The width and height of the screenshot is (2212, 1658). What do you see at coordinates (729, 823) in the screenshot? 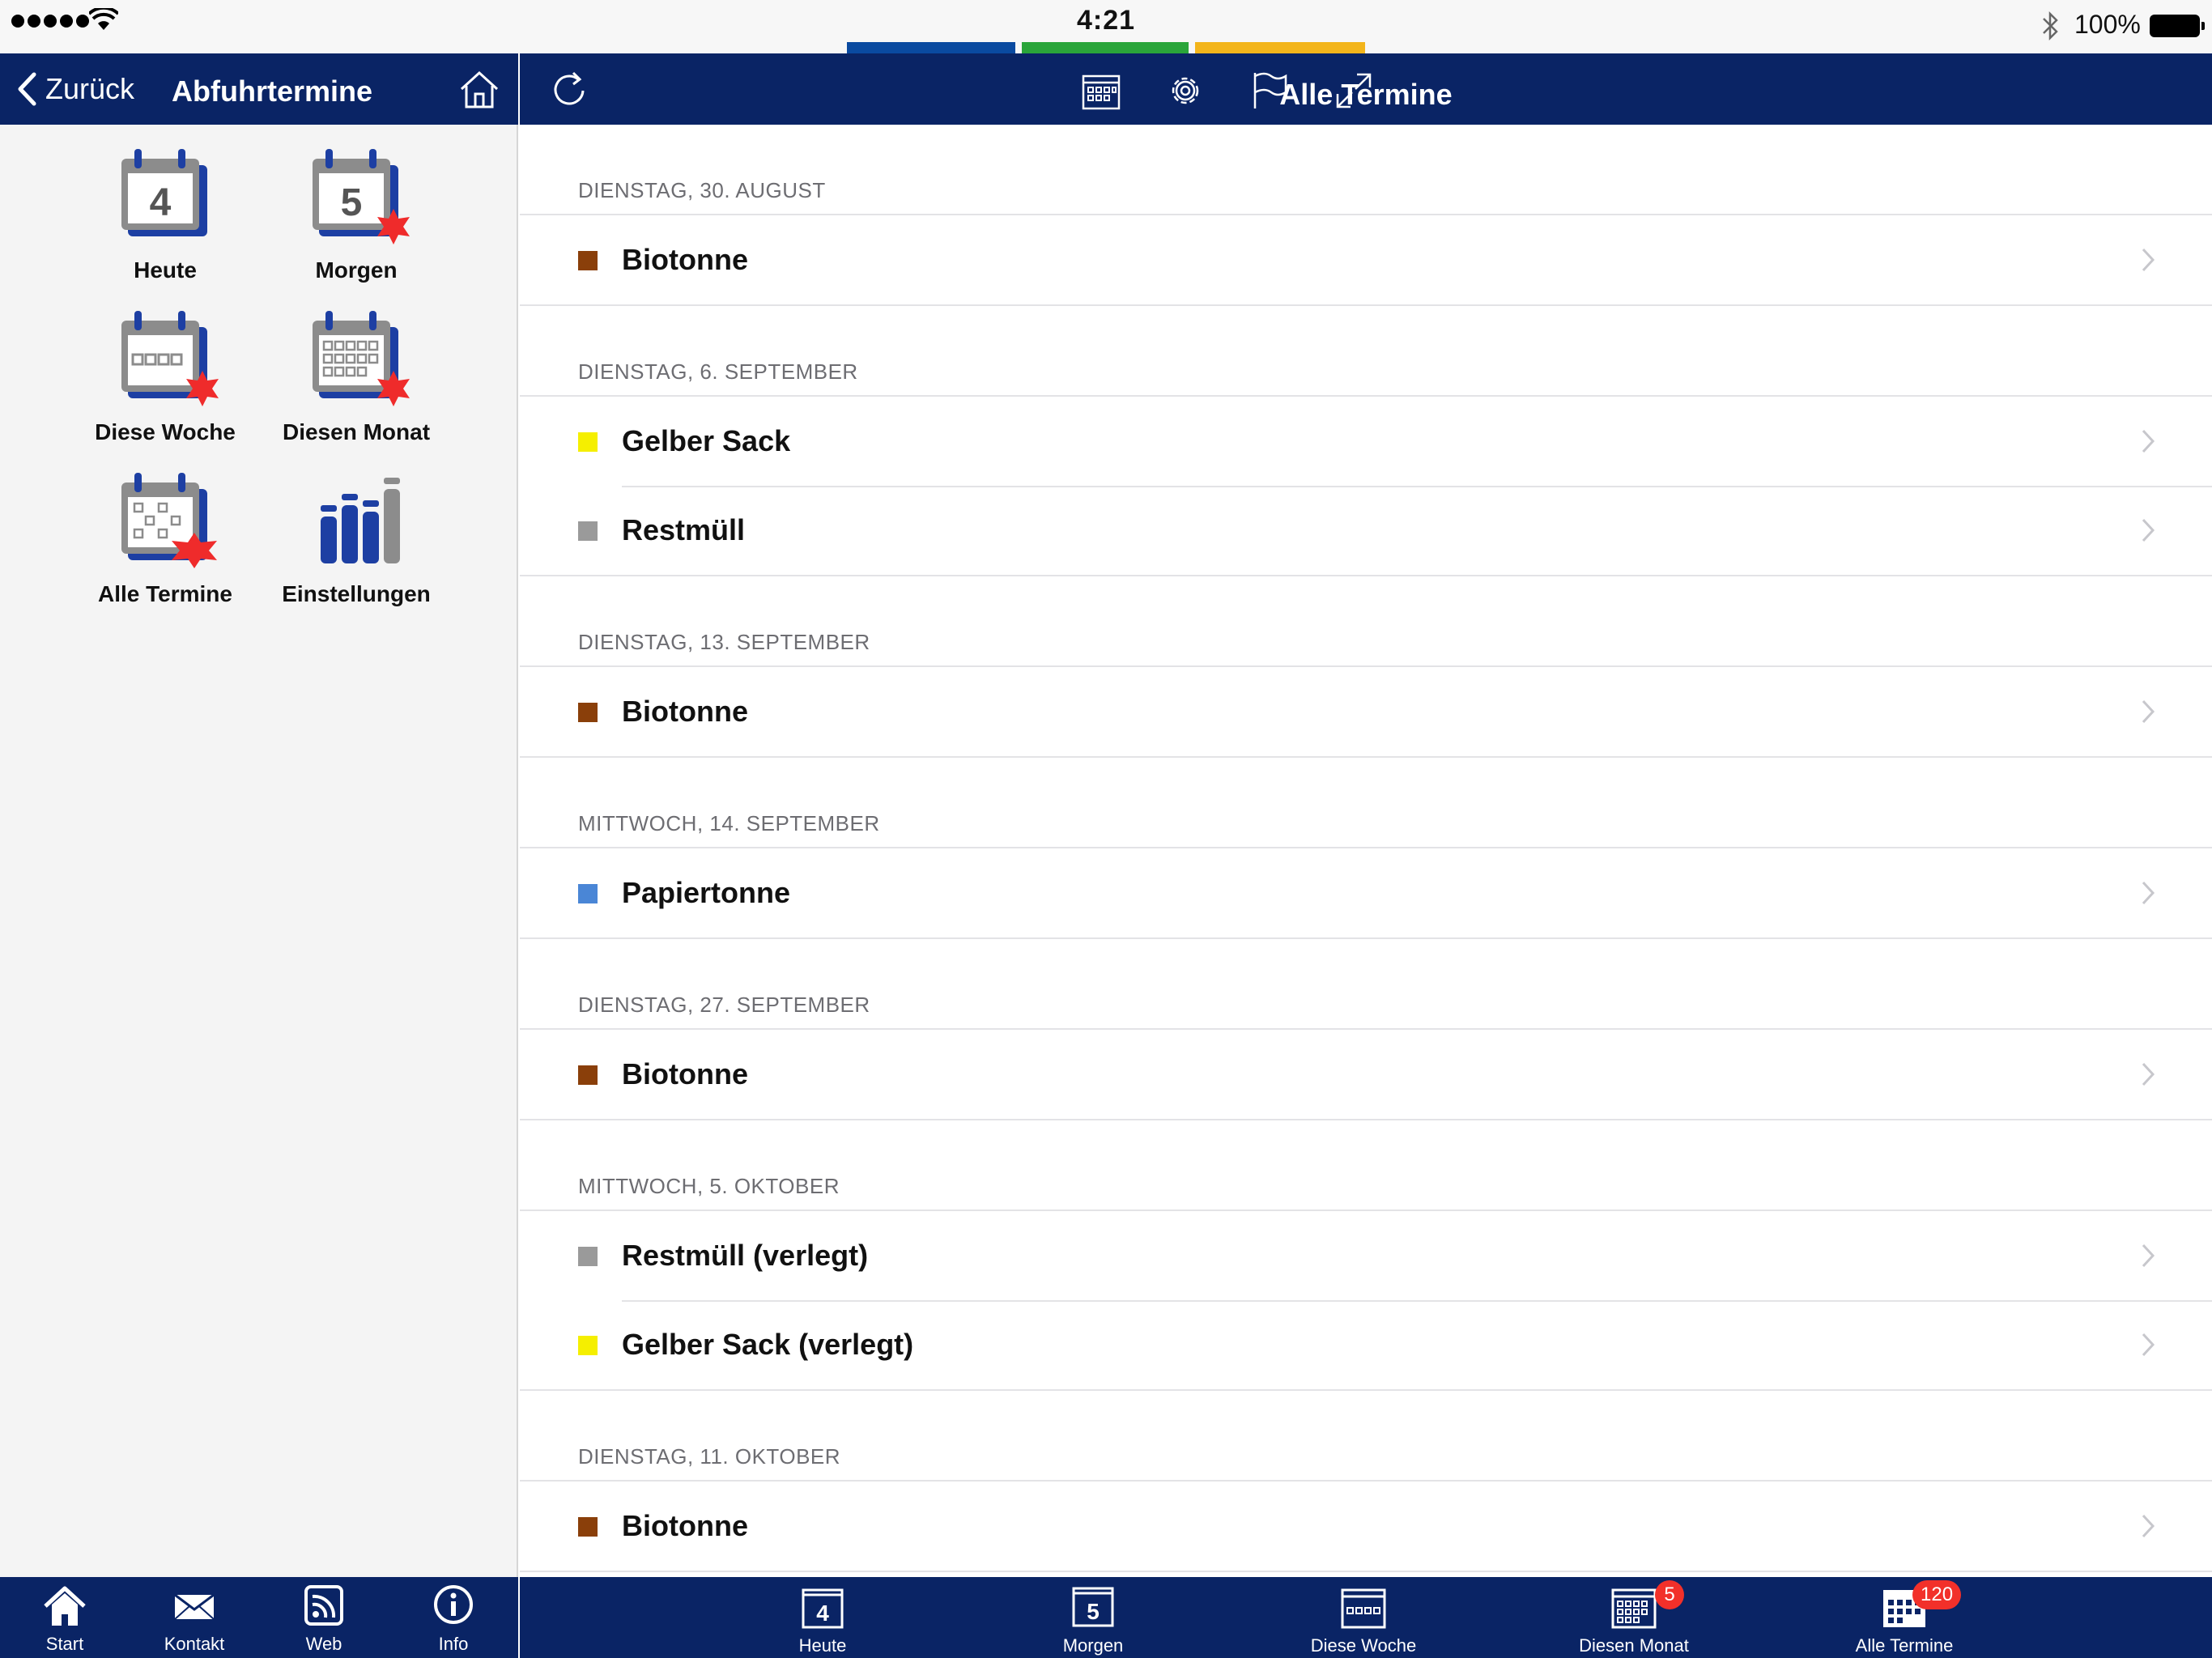
I see `section-date-header: MITTWOCH, 14. SEPTEMBER` at bounding box center [729, 823].